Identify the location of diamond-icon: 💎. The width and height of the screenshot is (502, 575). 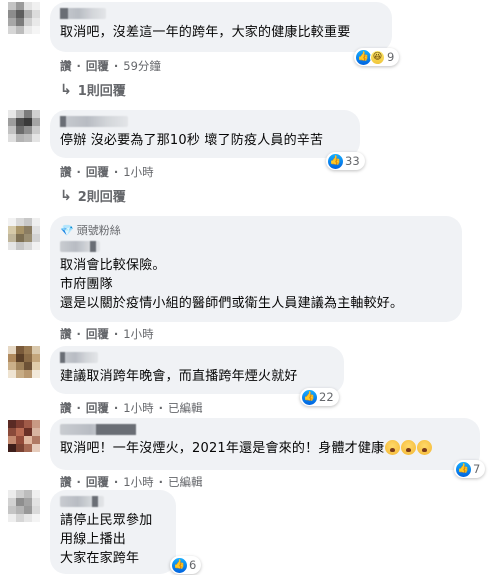
(67, 230).